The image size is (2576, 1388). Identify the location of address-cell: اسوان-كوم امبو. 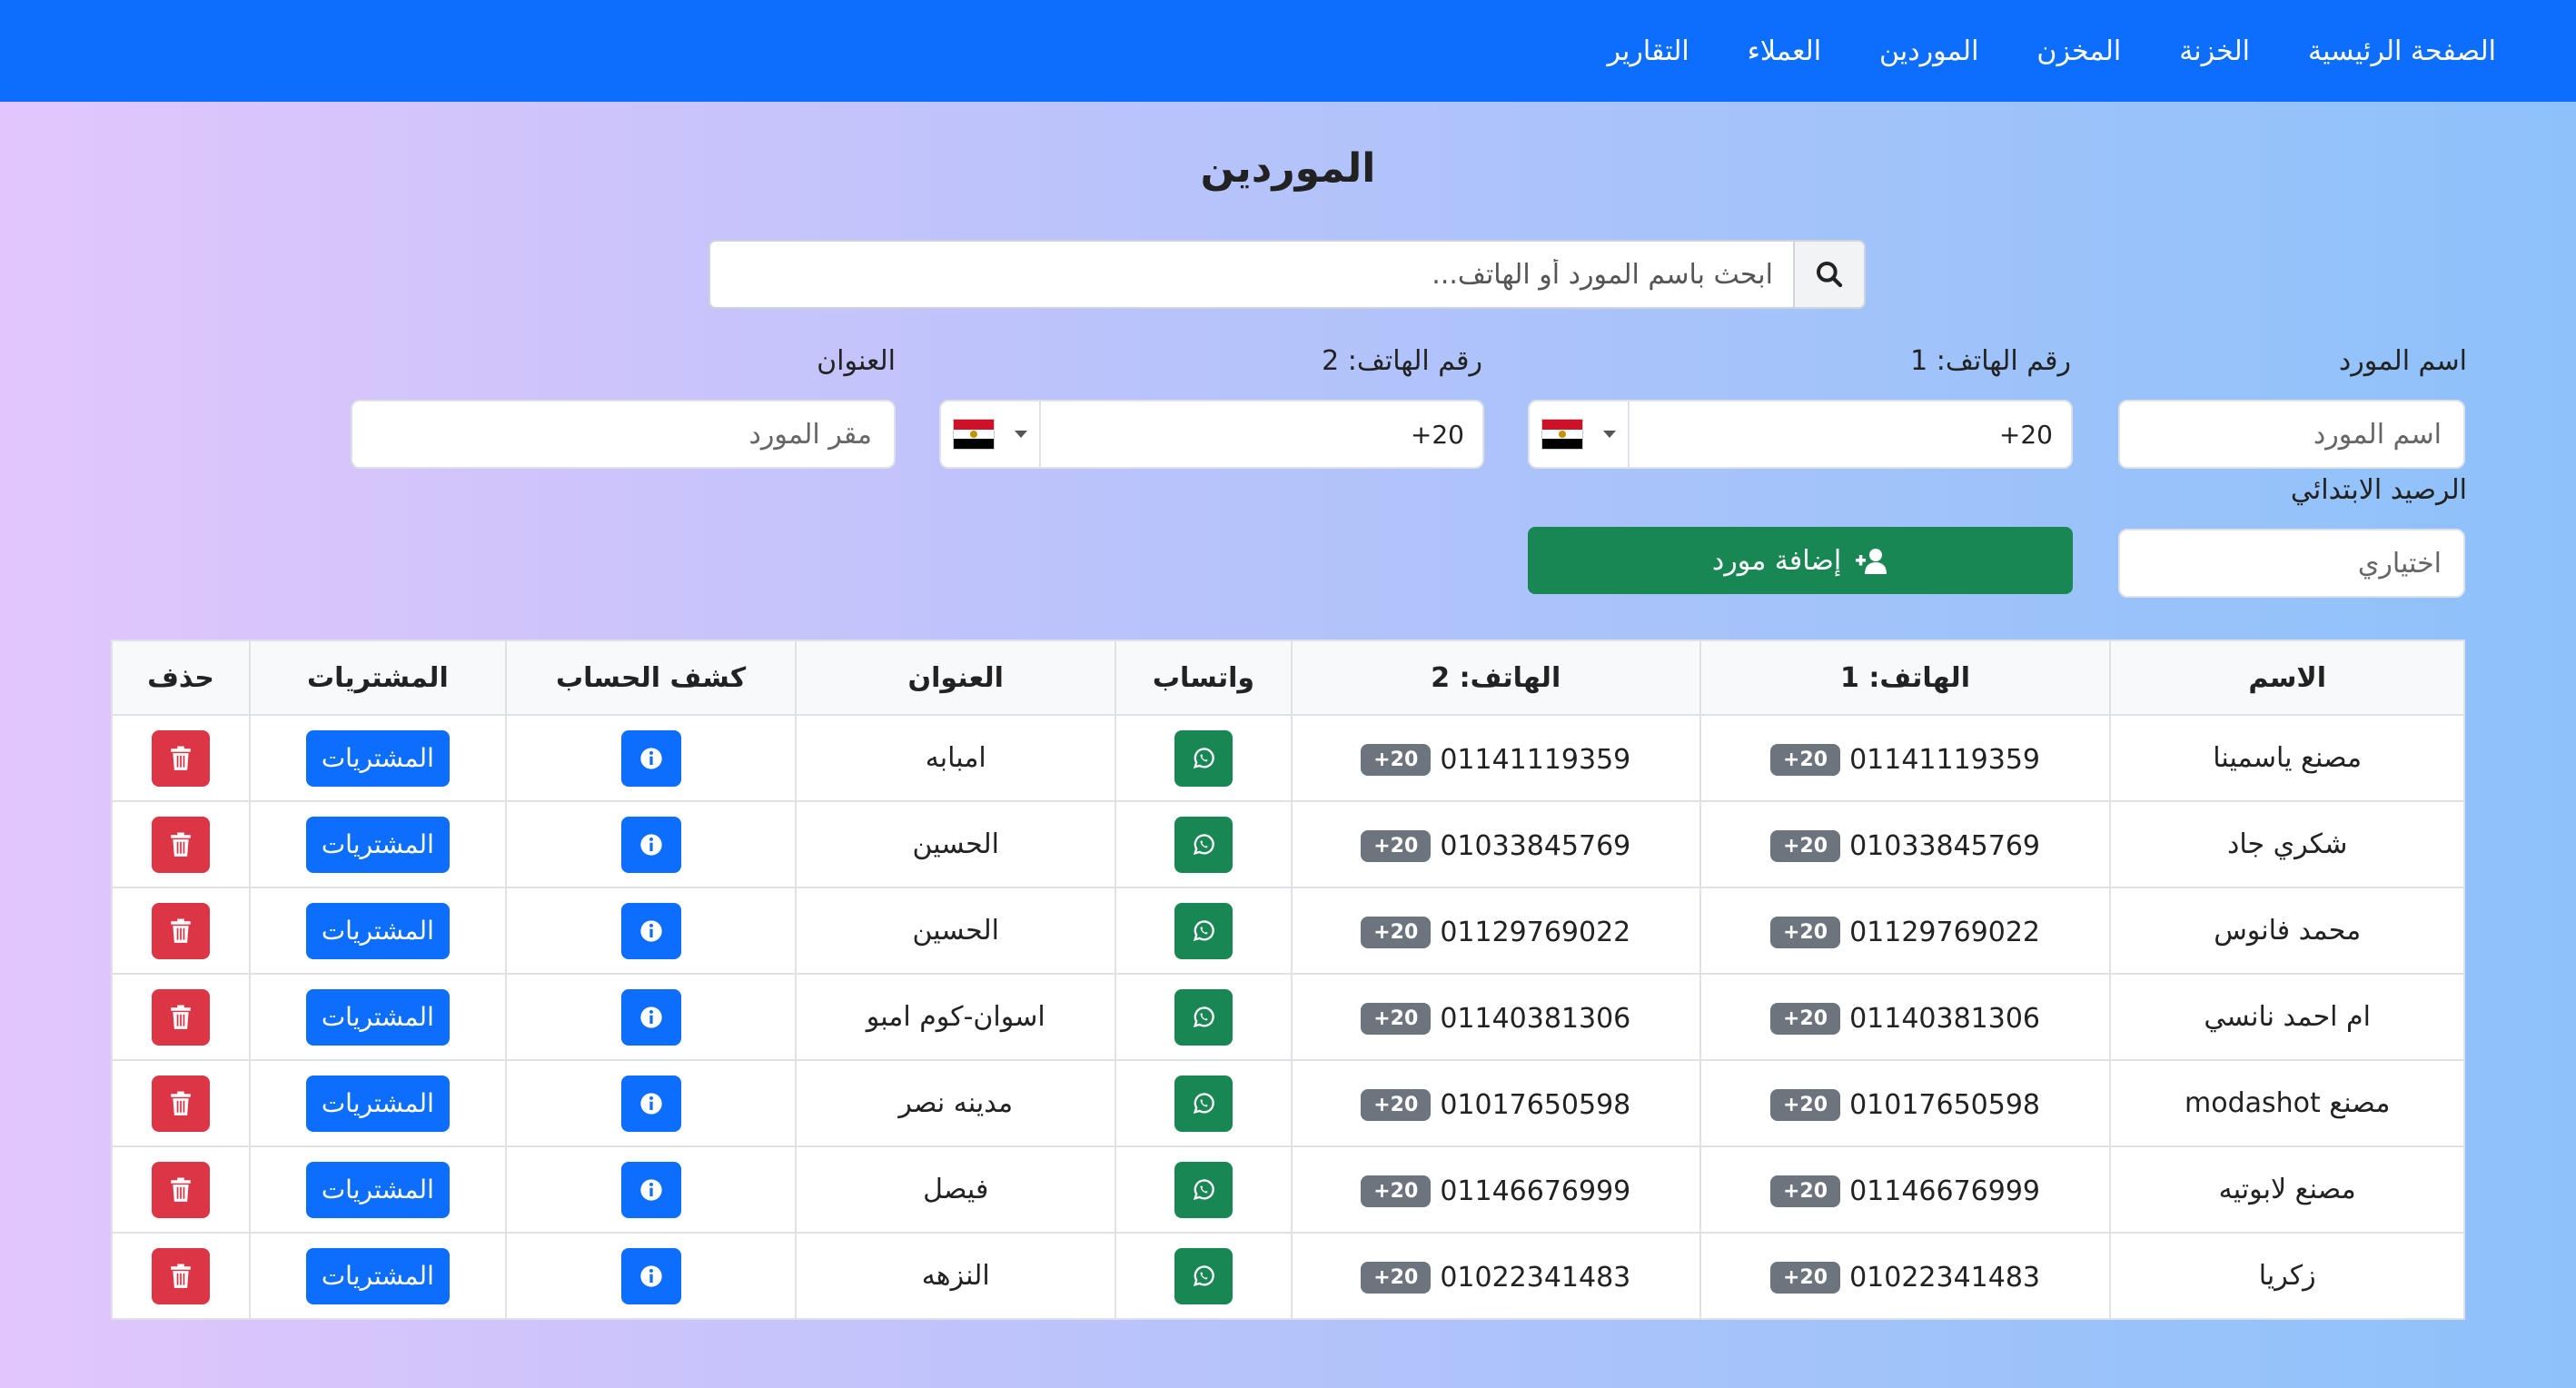
(956, 1017).